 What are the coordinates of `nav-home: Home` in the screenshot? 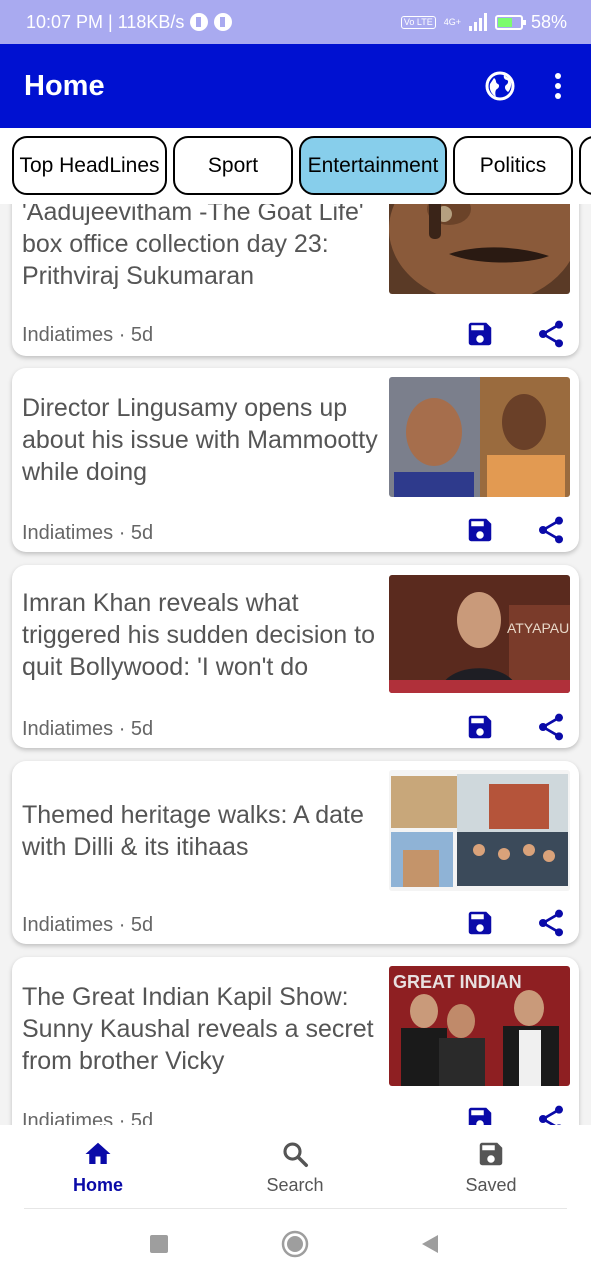 It's located at (98, 1167).